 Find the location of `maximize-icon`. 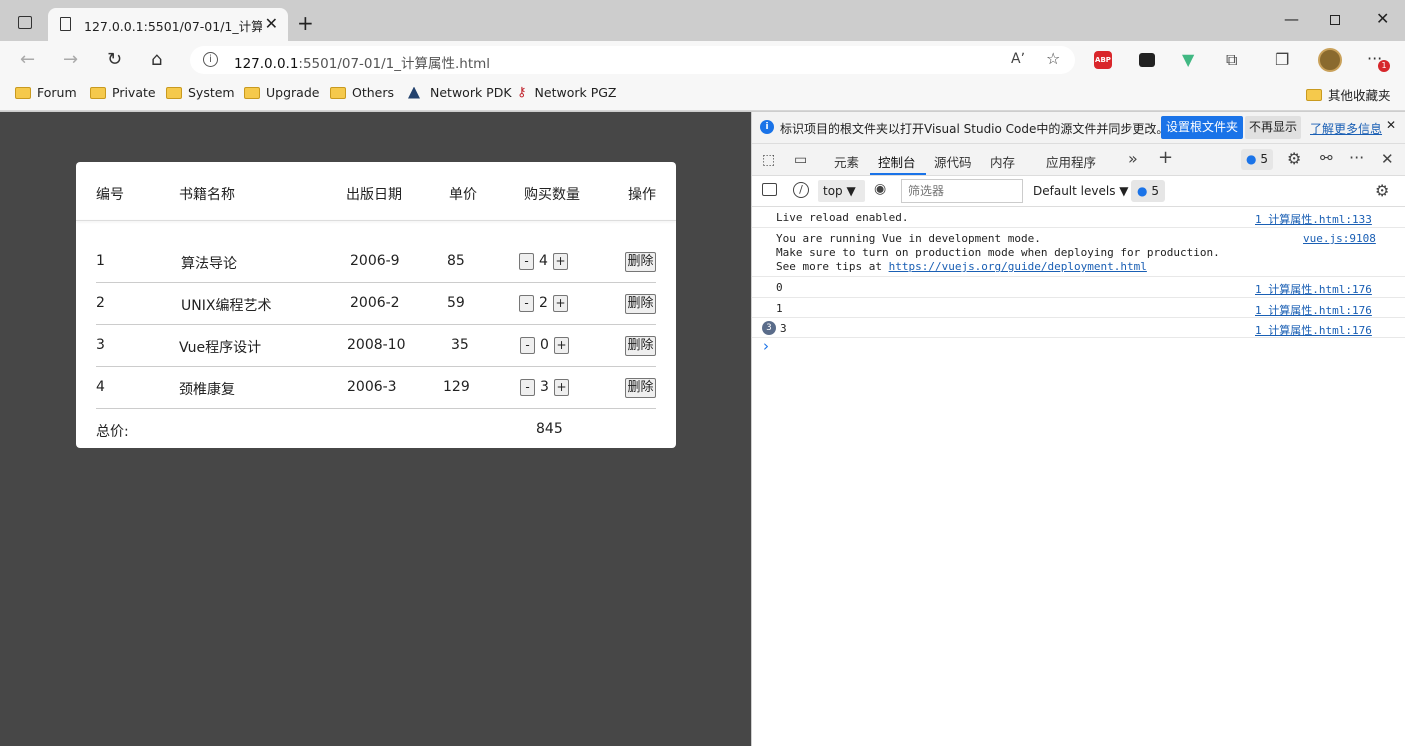

maximize-icon is located at coordinates (1335, 20).